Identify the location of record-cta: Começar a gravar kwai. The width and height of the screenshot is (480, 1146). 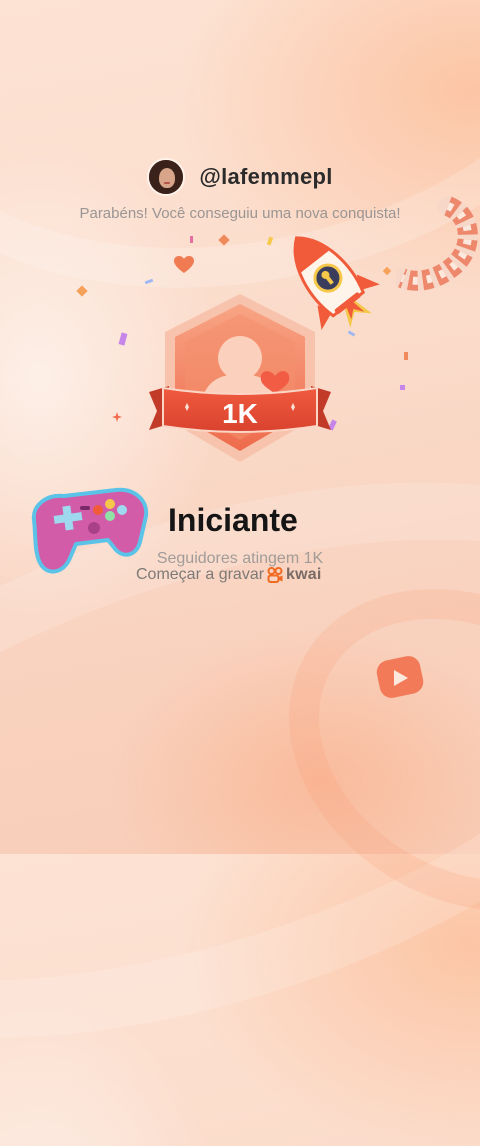
(229, 575).